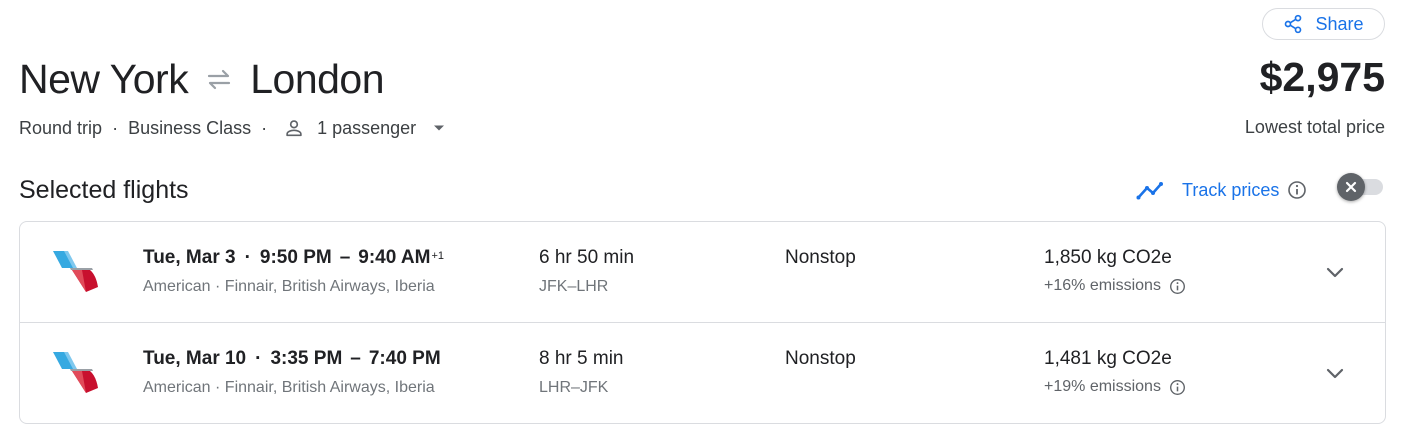  What do you see at coordinates (574, 286) in the screenshot?
I see `flight-airports: JFK–LHR` at bounding box center [574, 286].